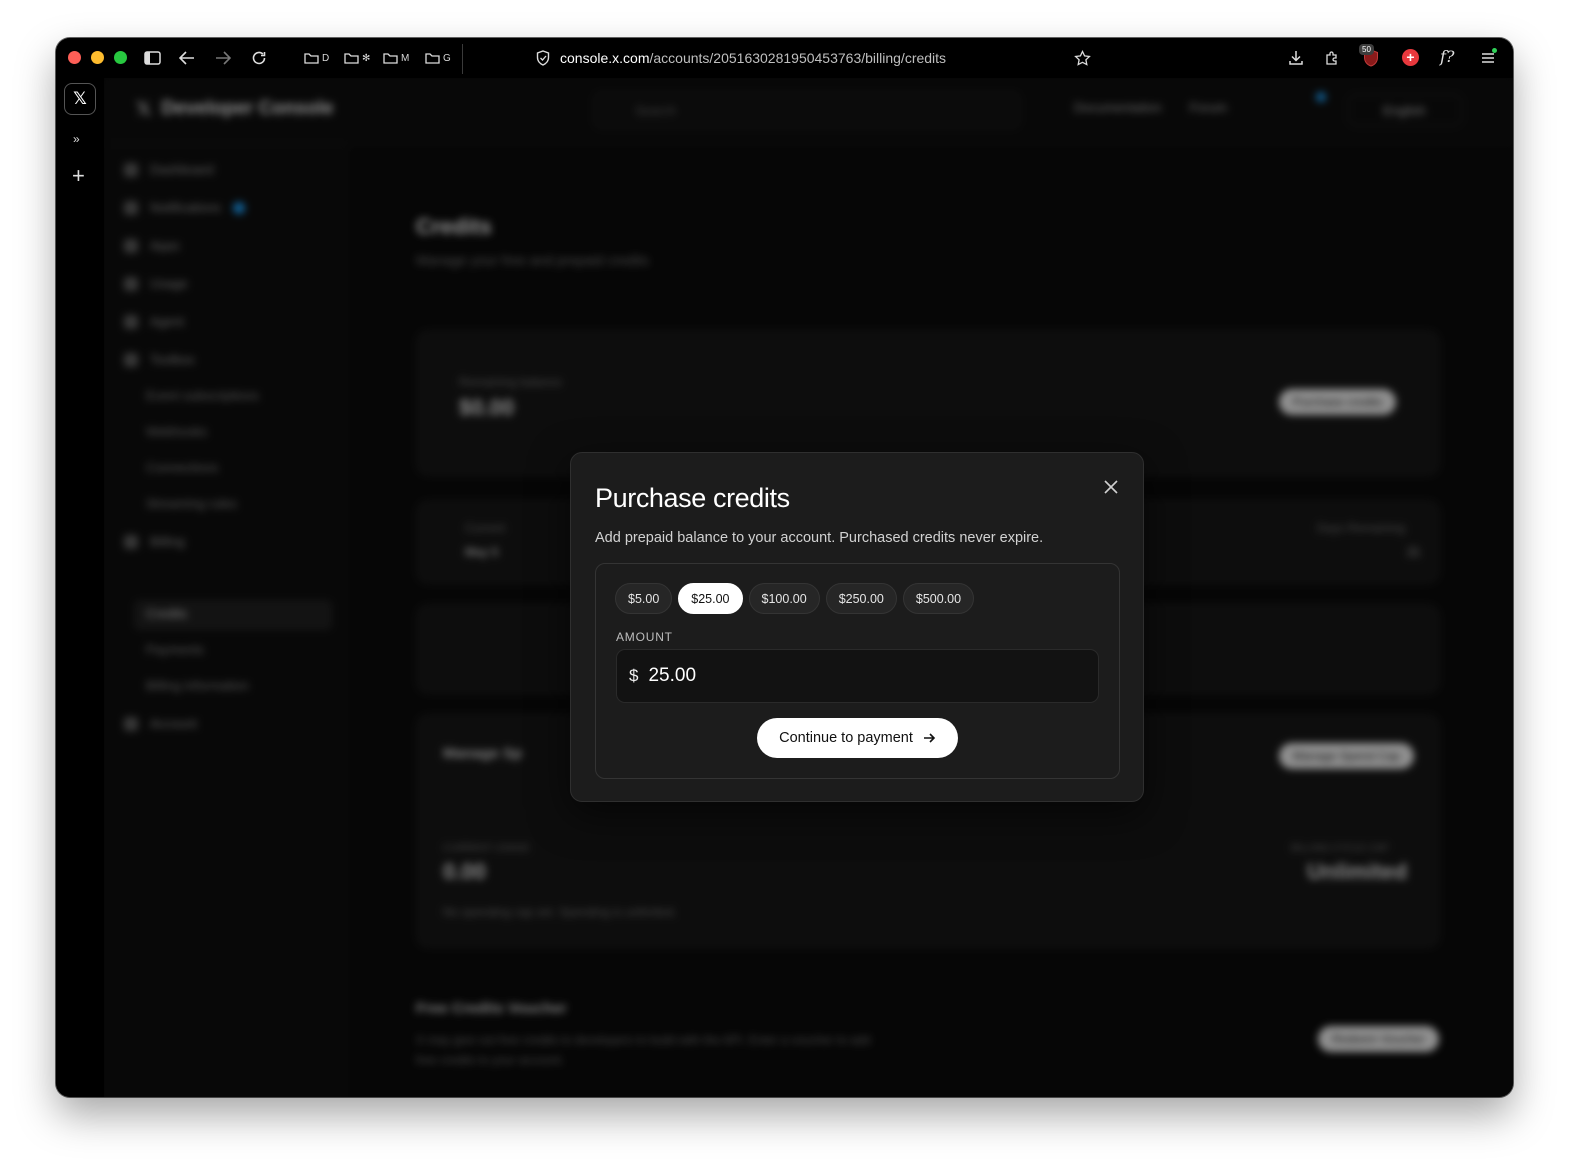  What do you see at coordinates (938, 598) in the screenshot?
I see `preset-500-button: $500.00` at bounding box center [938, 598].